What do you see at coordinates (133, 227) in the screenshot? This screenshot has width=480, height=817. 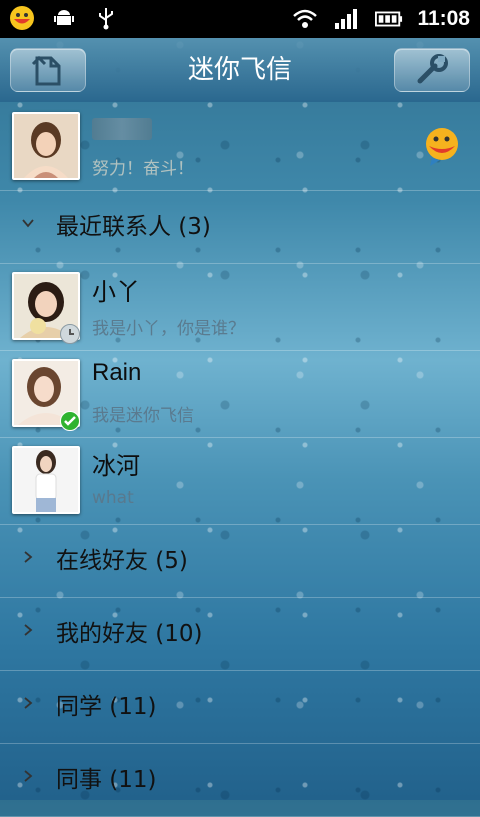 I see `group-label: 最近联系人 (3)` at bounding box center [133, 227].